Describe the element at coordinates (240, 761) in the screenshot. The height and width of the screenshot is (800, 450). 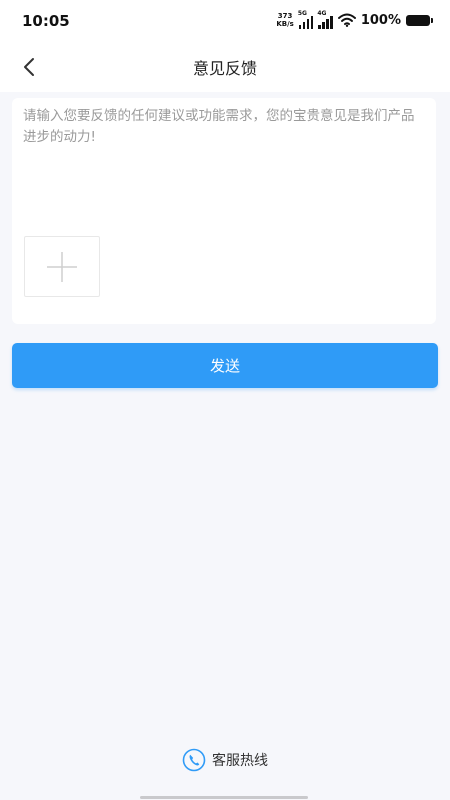
I see `hotline-label: 客服热线` at that location.